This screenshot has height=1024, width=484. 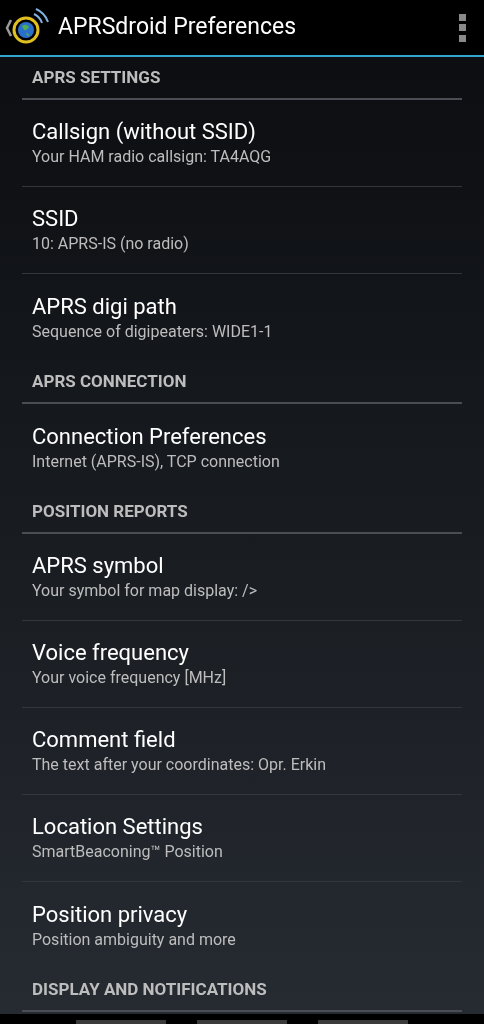 What do you see at coordinates (150, 436) in the screenshot?
I see `preference-title: Connection Preferences` at bounding box center [150, 436].